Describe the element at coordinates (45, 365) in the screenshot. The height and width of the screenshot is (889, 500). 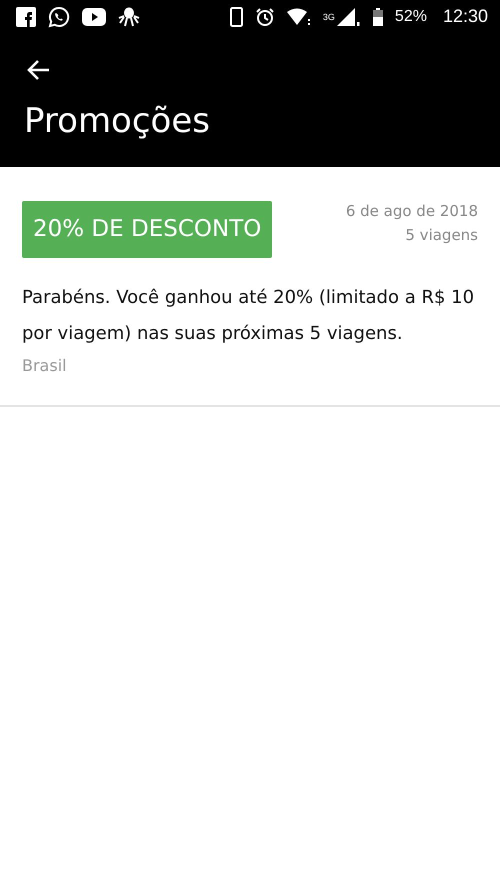
I see `promo-region: Brasil` at that location.